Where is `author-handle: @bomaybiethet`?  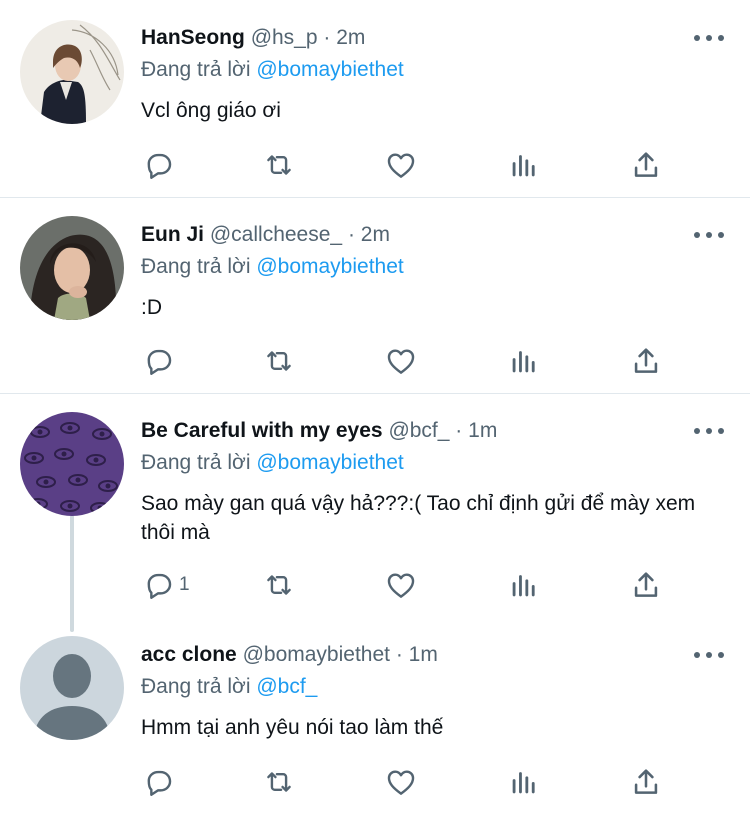
author-handle: @bomaybiethet is located at coordinates (316, 654).